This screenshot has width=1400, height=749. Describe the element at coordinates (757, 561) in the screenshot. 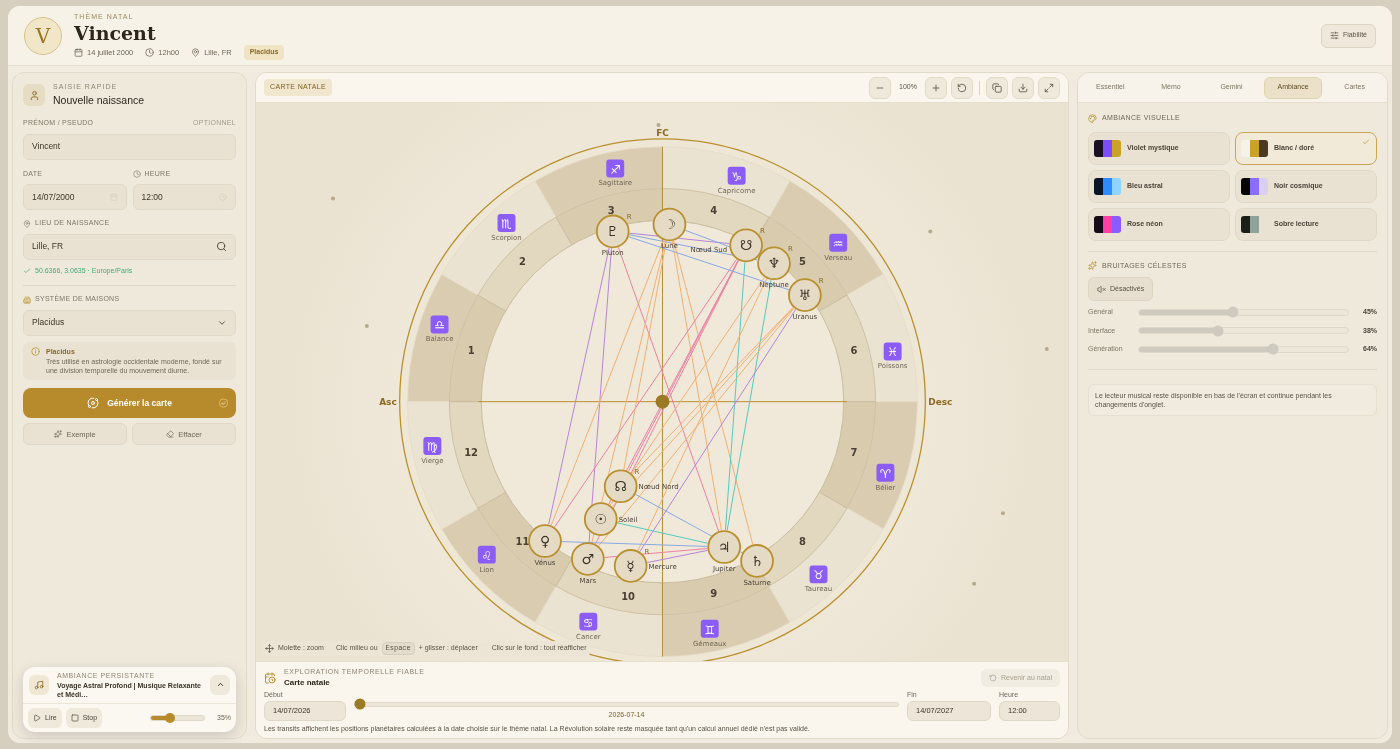

I see `planet-token: ♄` at that location.